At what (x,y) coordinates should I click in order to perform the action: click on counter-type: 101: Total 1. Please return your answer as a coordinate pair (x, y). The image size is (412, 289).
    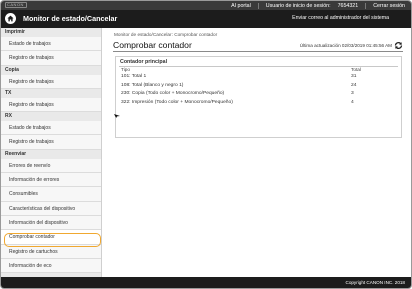
    Looking at the image, I should click on (134, 76).